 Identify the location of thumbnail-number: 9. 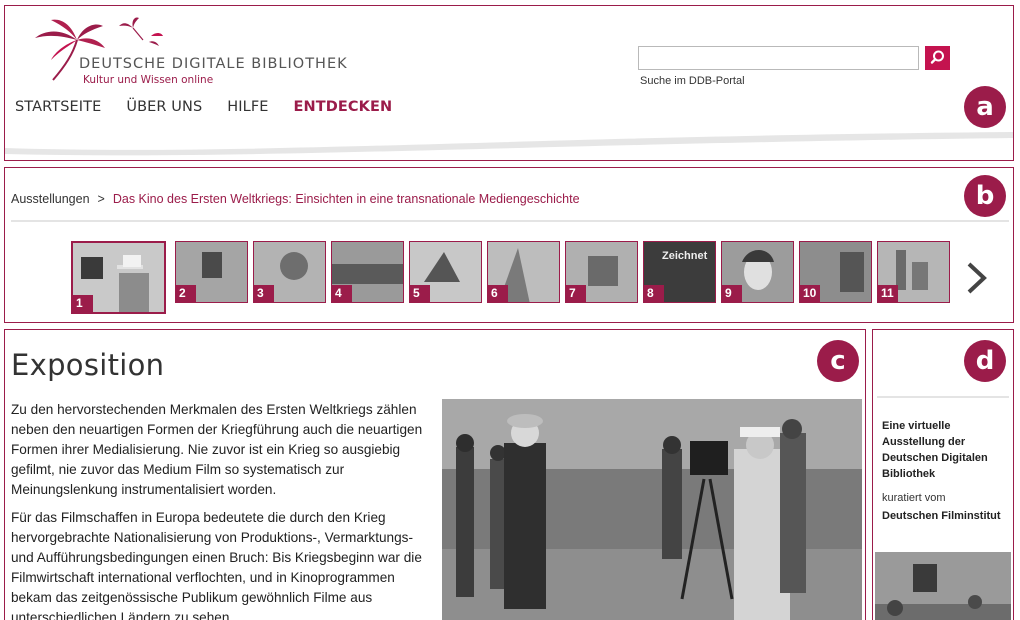
(732, 293).